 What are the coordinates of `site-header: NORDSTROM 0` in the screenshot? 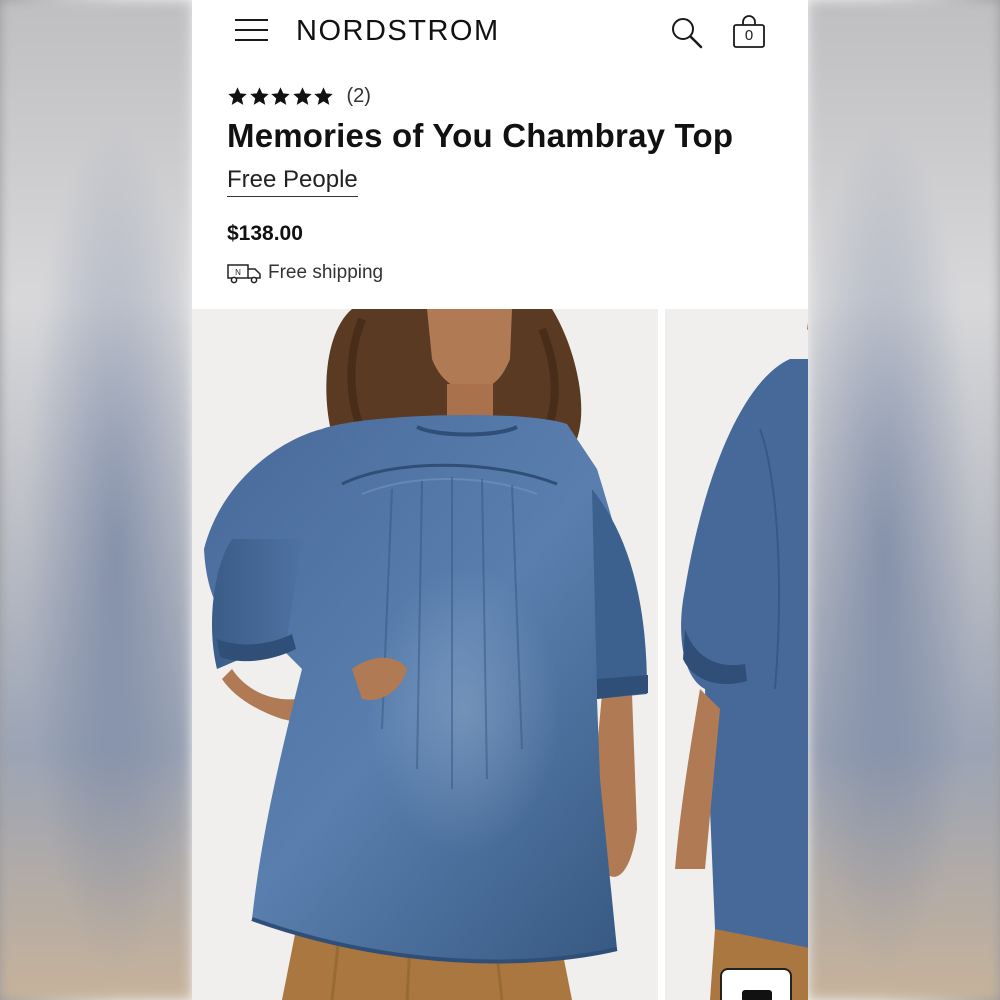 It's located at (500, 32).